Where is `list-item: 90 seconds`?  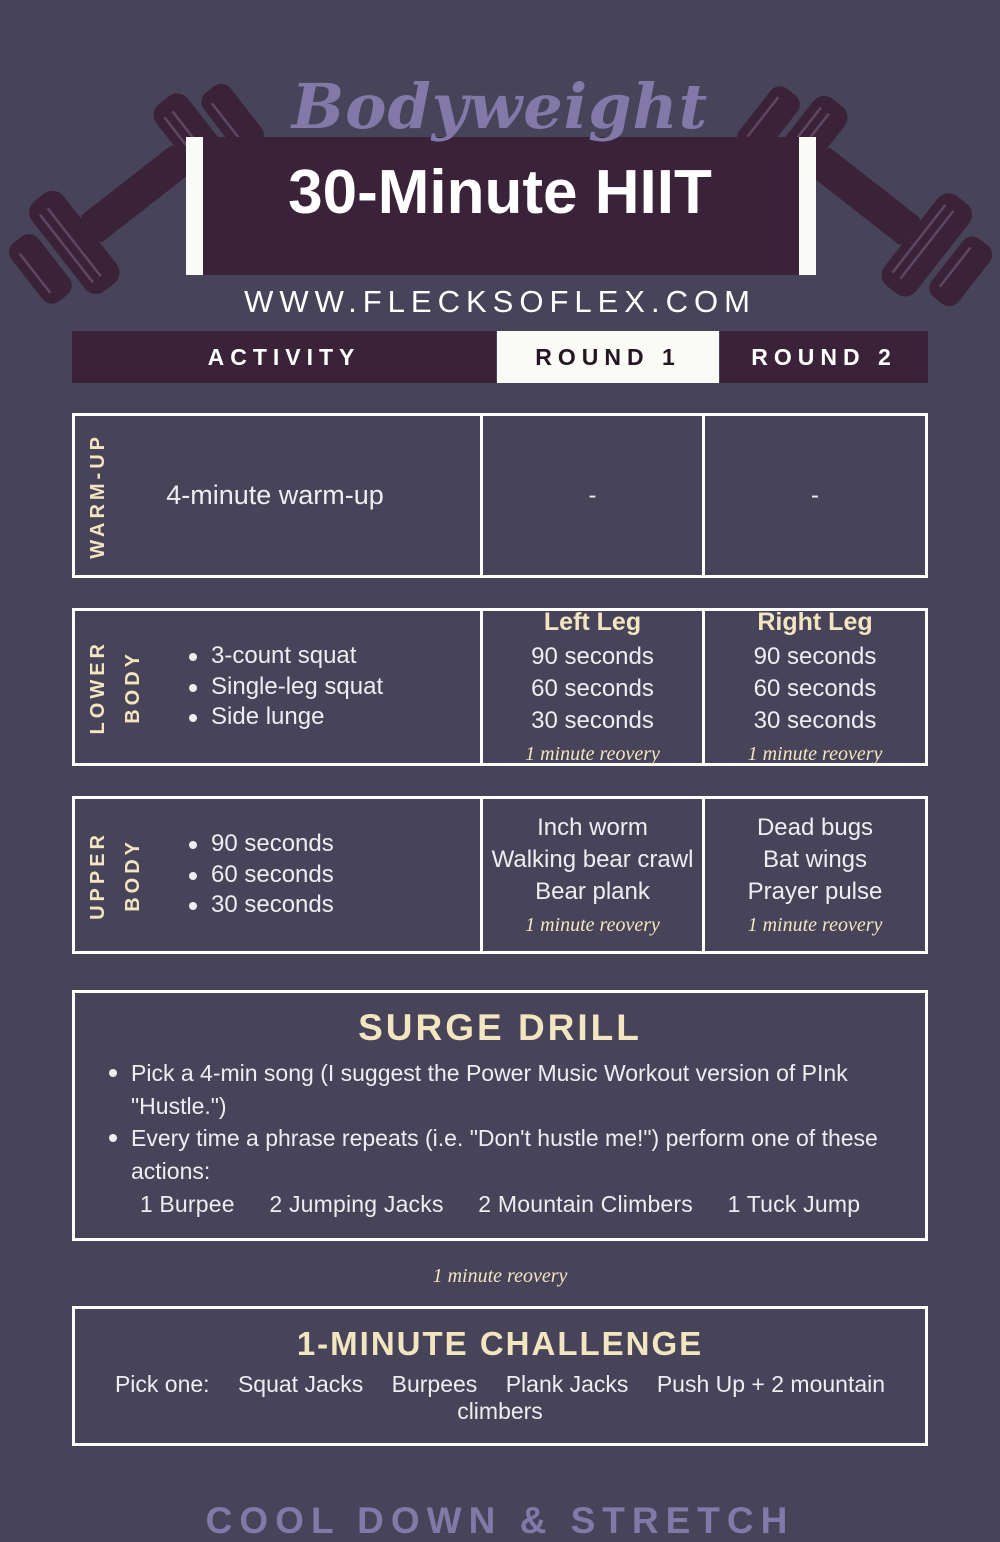
list-item: 90 seconds is located at coordinates (261, 844).